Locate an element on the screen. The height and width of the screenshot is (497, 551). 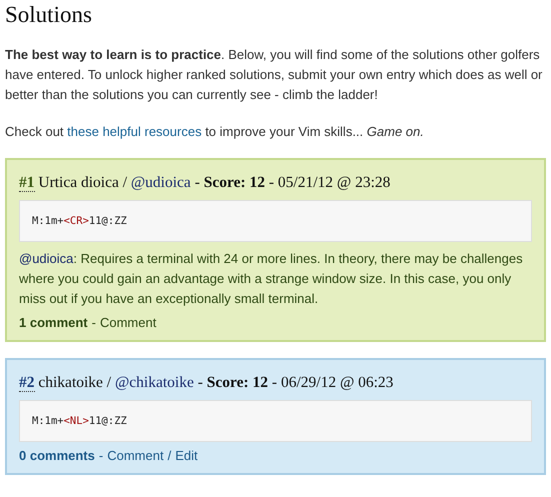
code-block: M:1m+<NL>11@:ZZ is located at coordinates (275, 421).